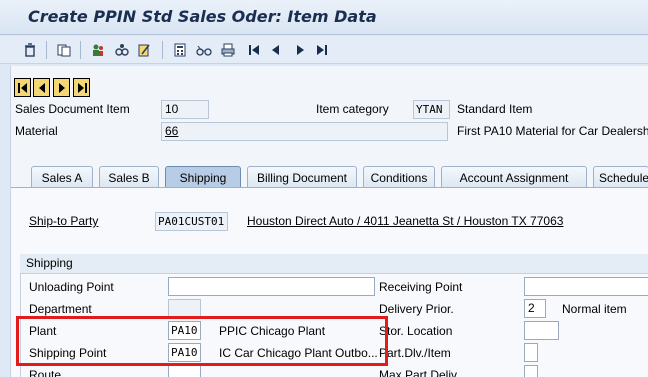 The image size is (648, 377). What do you see at coordinates (271, 286) in the screenshot?
I see `unloading-point-field` at bounding box center [271, 286].